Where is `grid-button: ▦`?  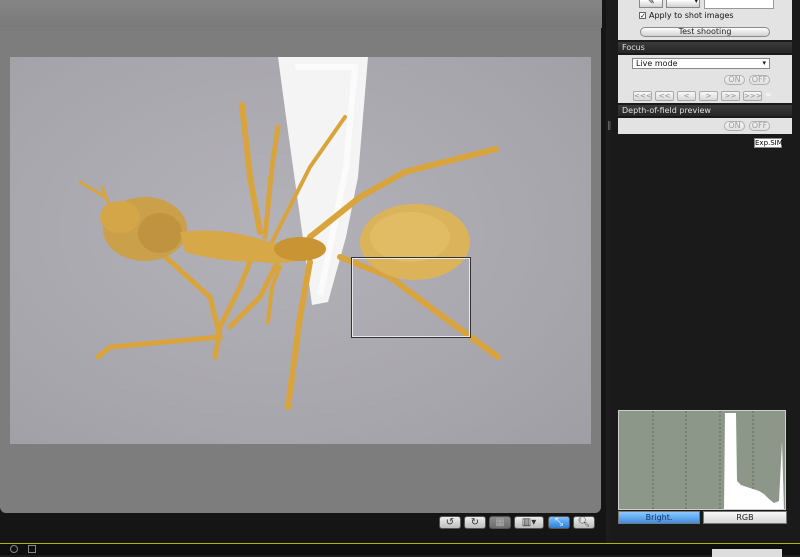
grid-button: ▦ is located at coordinates (500, 522).